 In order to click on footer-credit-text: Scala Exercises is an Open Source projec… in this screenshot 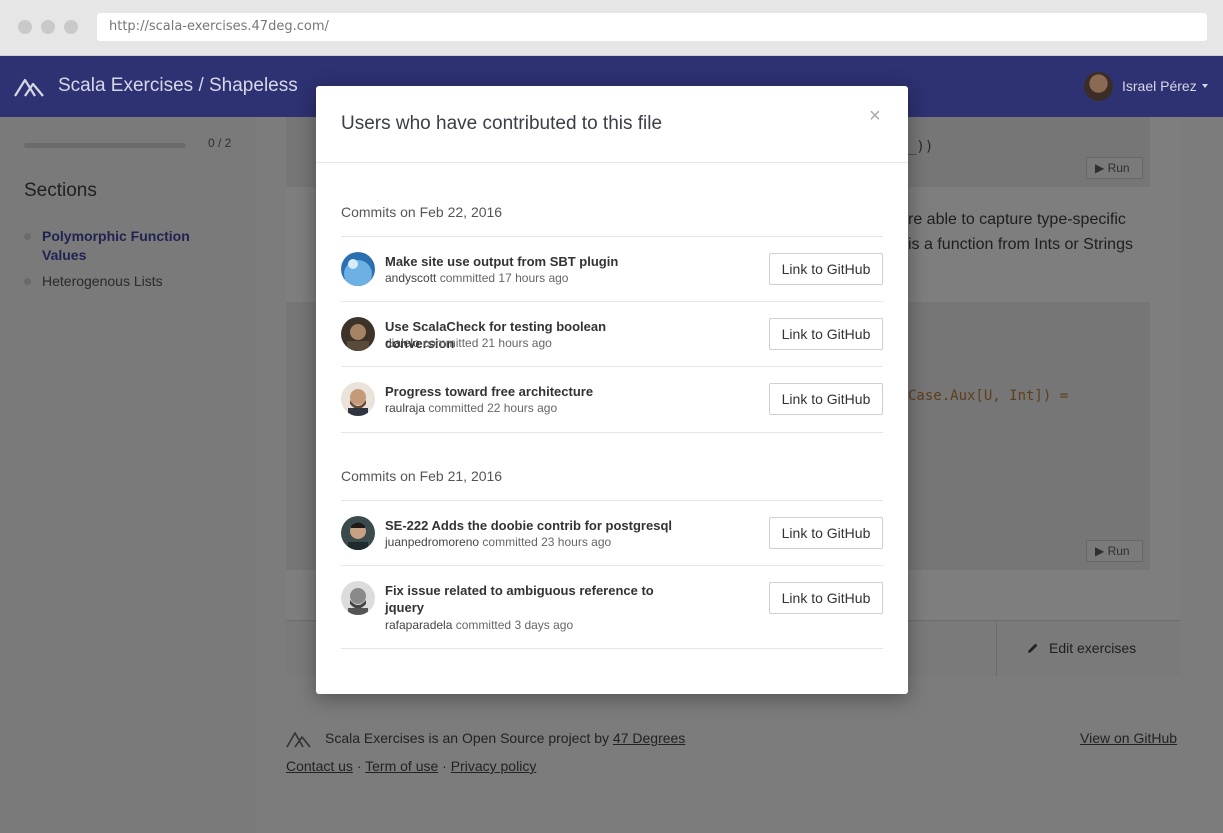, I will do `click(467, 738)`.